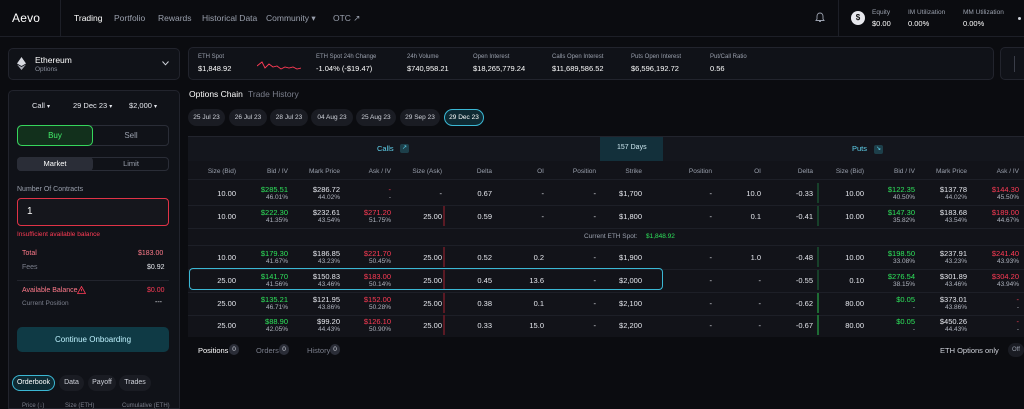 This screenshot has height=409, width=1024. Describe the element at coordinates (755, 216) in the screenshot. I see `p-oi-cell: 0.1` at that location.